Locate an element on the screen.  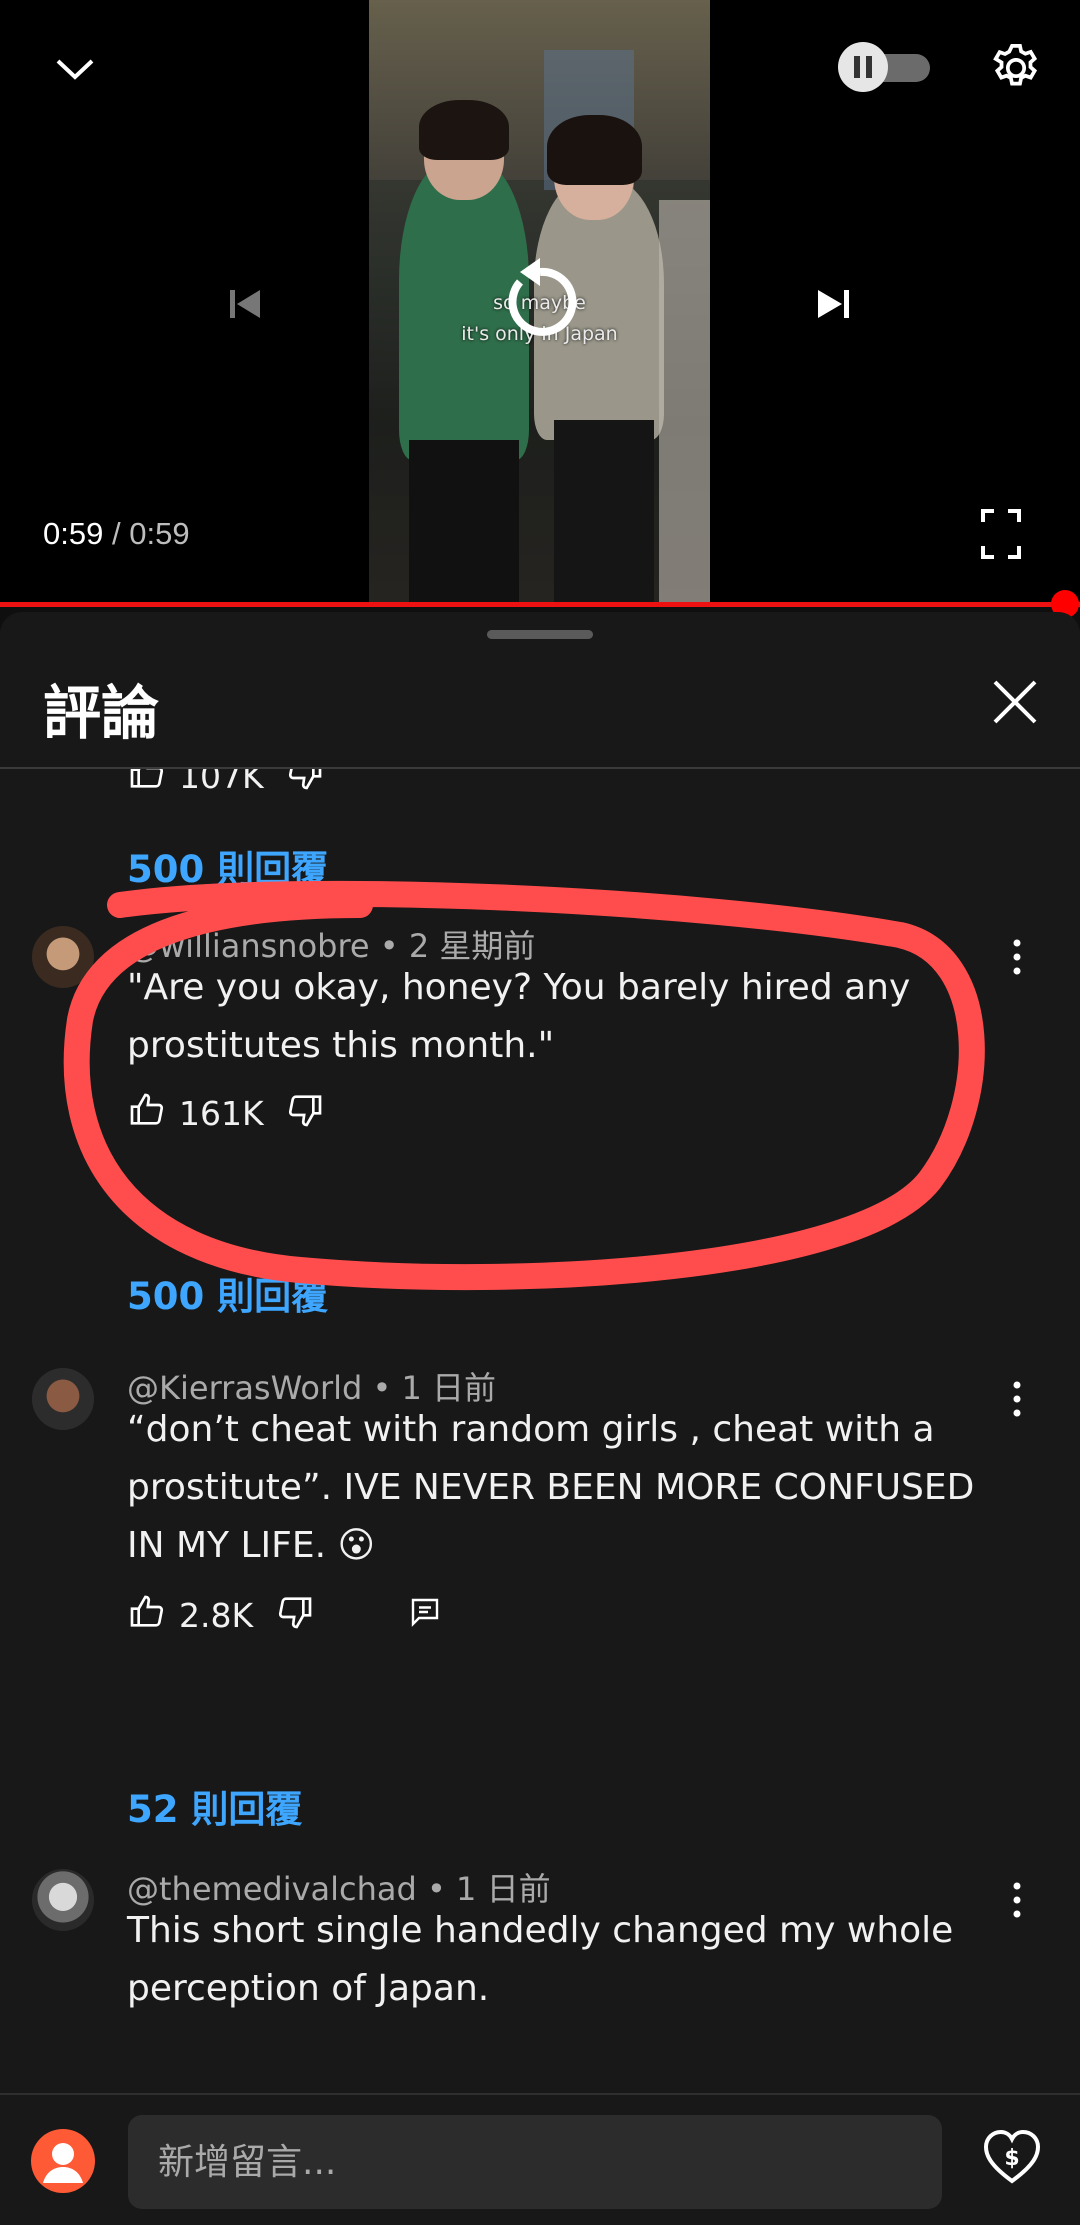
comment-actions: 2.8K is located at coordinates (327, 1613).